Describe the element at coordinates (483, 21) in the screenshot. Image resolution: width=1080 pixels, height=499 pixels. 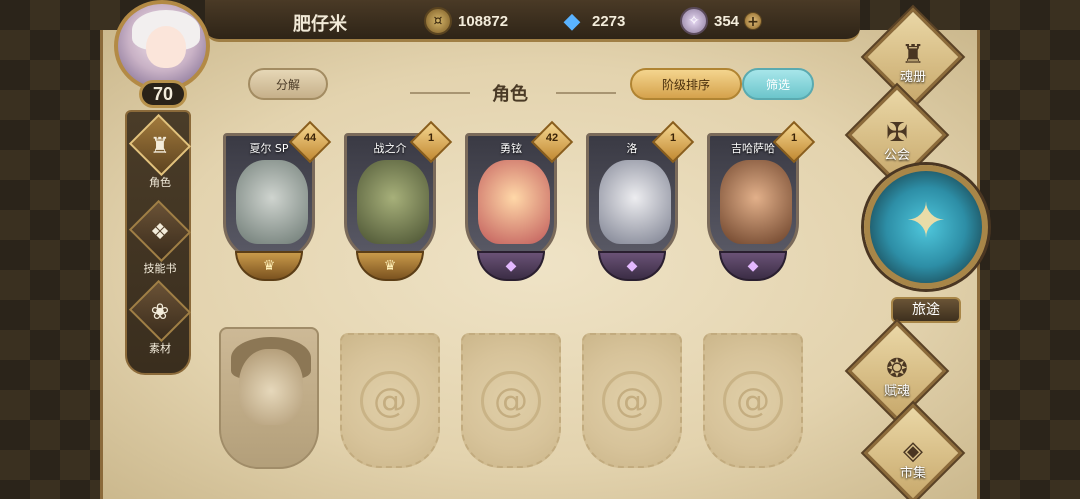
I see `coin-amount: 108872` at that location.